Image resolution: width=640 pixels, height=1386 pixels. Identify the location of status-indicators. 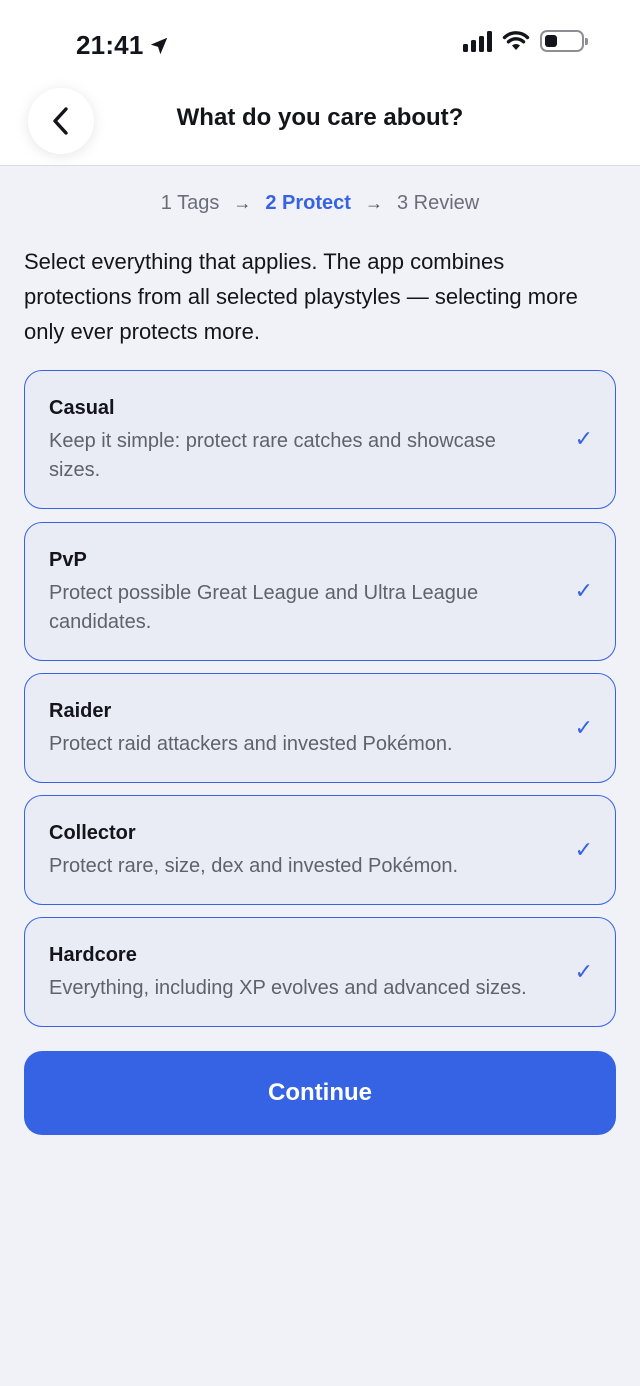
(525, 41).